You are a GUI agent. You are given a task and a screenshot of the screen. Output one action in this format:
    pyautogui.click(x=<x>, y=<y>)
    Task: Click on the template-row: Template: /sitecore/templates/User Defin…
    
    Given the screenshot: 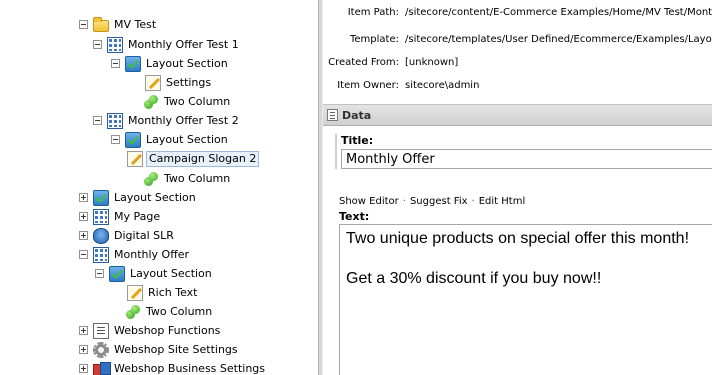 What is the action you would take?
    pyautogui.click(x=517, y=39)
    